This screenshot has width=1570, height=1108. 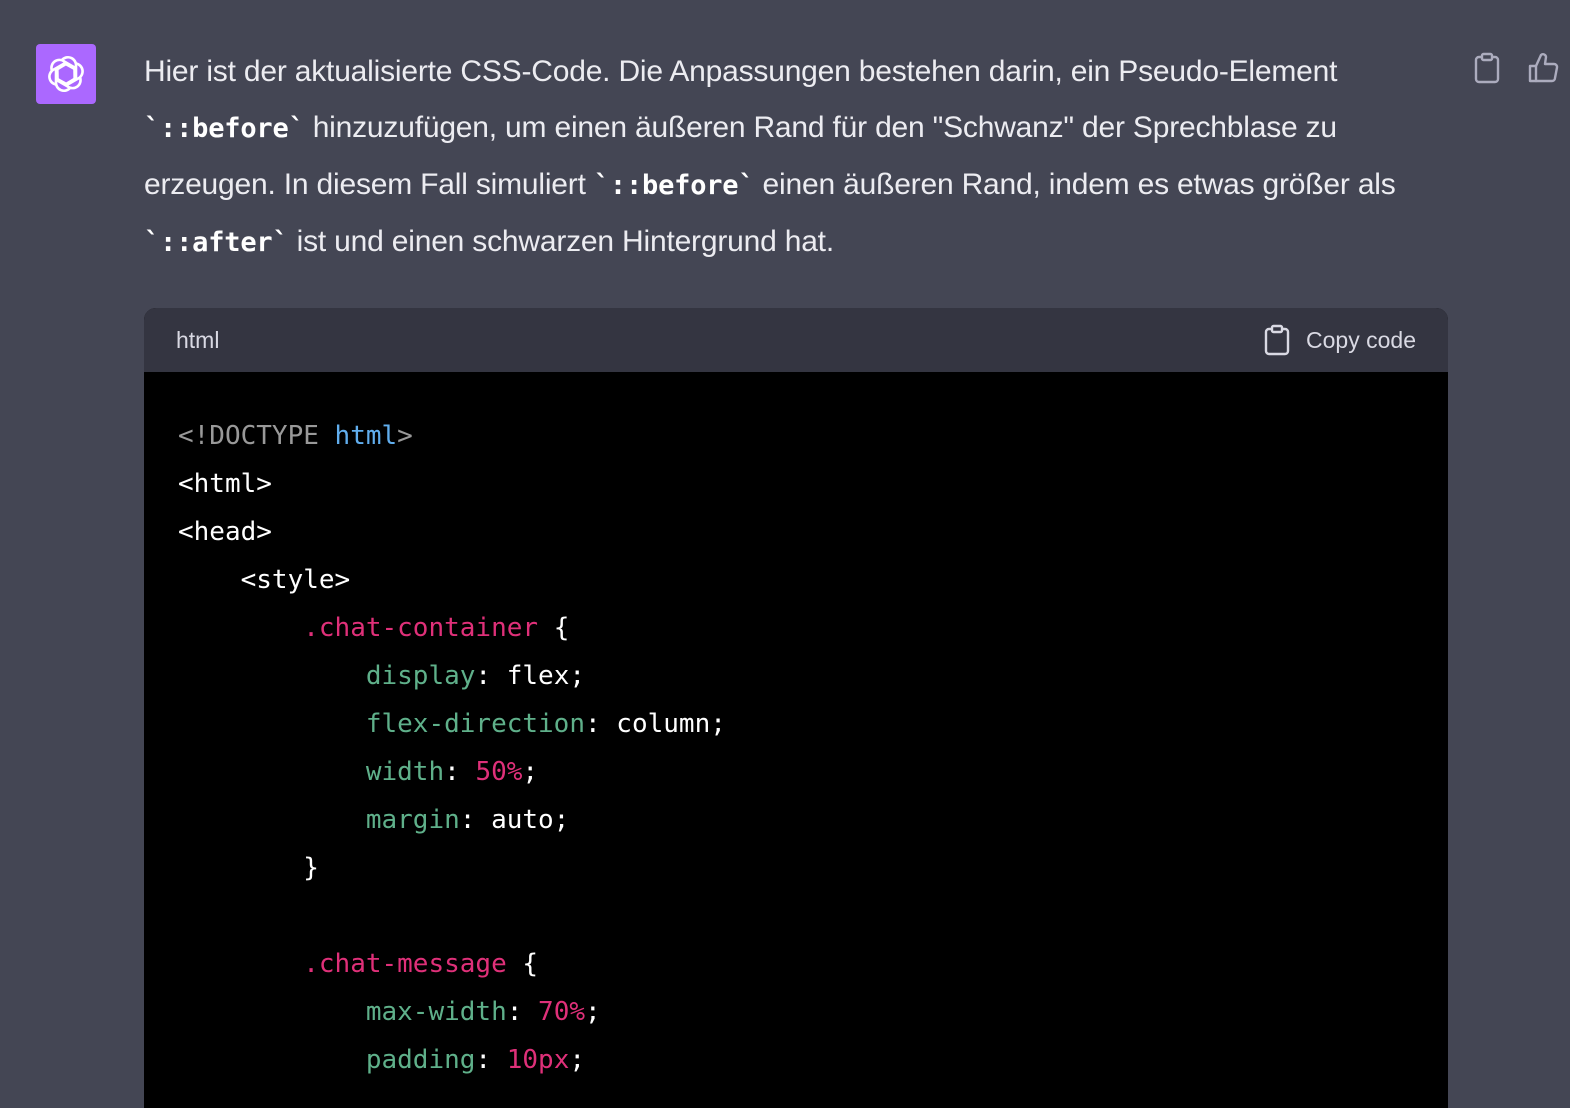 I want to click on code-line: .chat-container {, so click(x=813, y=628).